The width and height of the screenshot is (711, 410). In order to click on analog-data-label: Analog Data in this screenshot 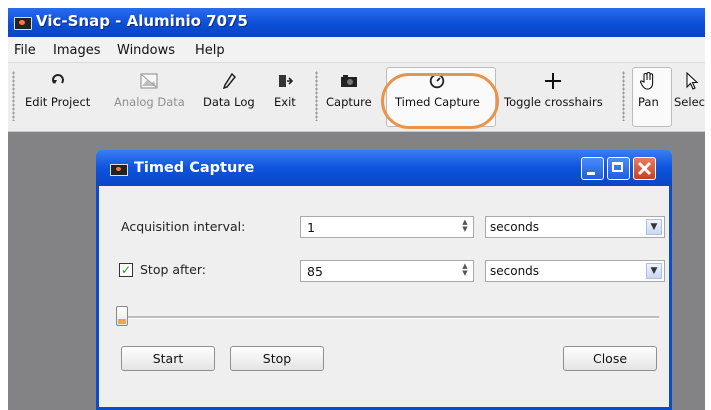, I will do `click(149, 102)`.